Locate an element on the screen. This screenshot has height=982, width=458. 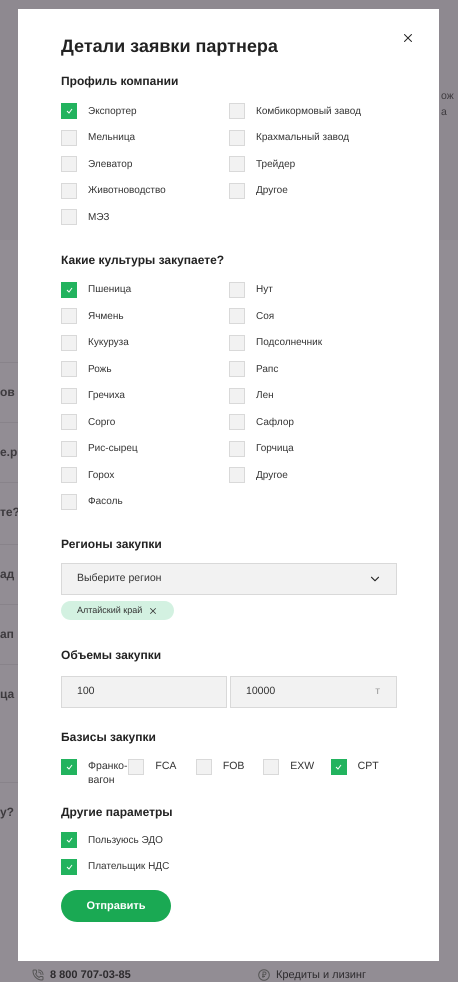
background-text: те? is located at coordinates (10, 512).